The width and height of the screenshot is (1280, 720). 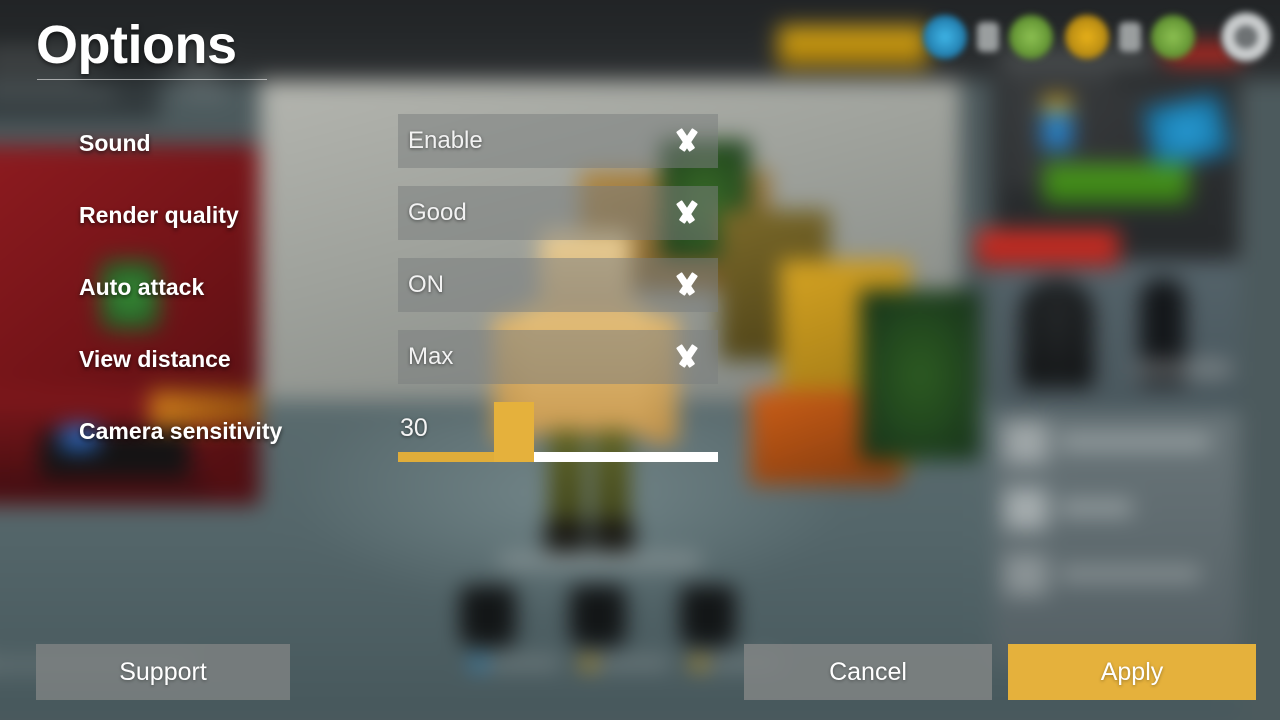 What do you see at coordinates (142, 287) in the screenshot?
I see `setting-label-auto-attack: Auto attack` at bounding box center [142, 287].